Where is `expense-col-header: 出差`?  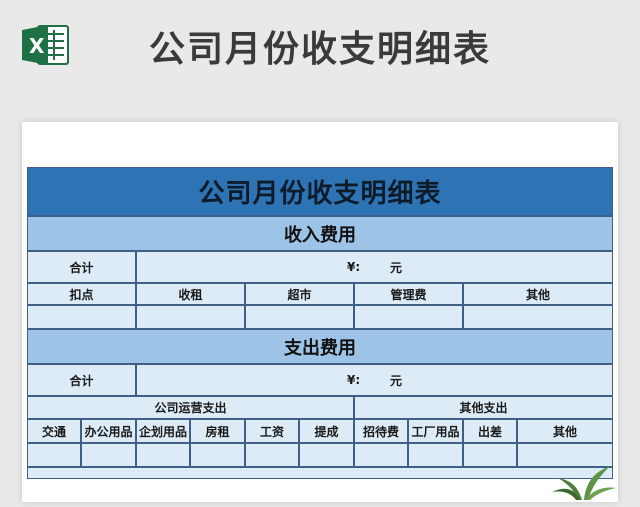
expense-col-header: 出差 is located at coordinates (490, 431).